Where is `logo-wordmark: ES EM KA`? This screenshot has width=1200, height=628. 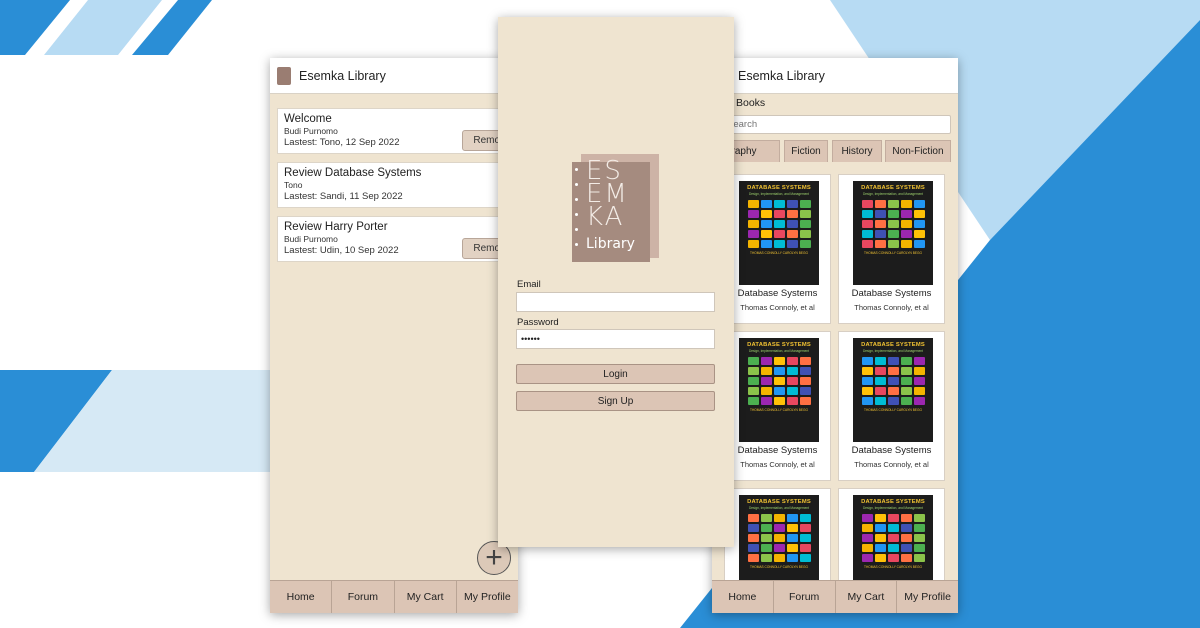 logo-wordmark: ES EM KA is located at coordinates (607, 194).